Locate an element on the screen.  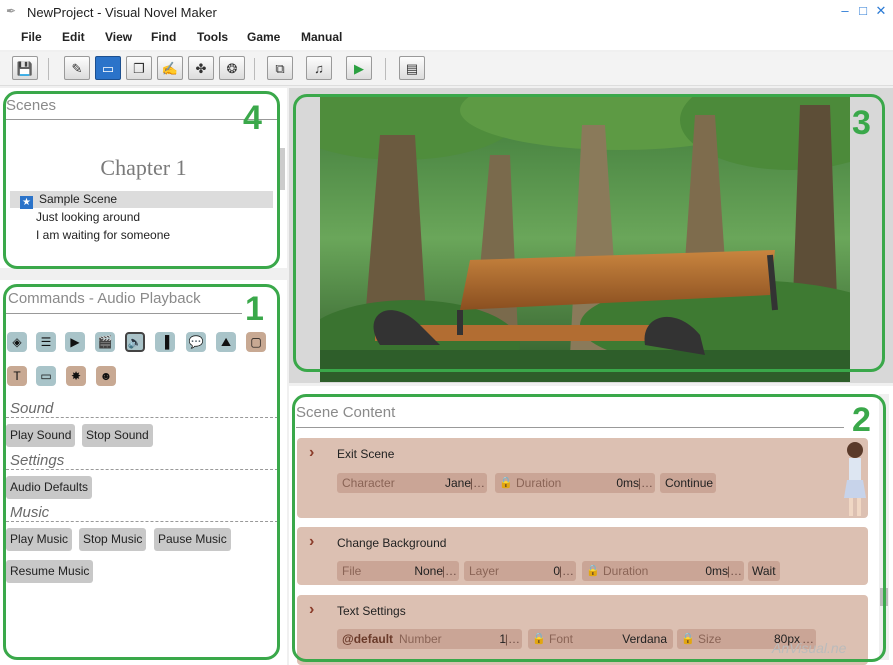
close-button: ✕ is located at coordinates (881, 11).